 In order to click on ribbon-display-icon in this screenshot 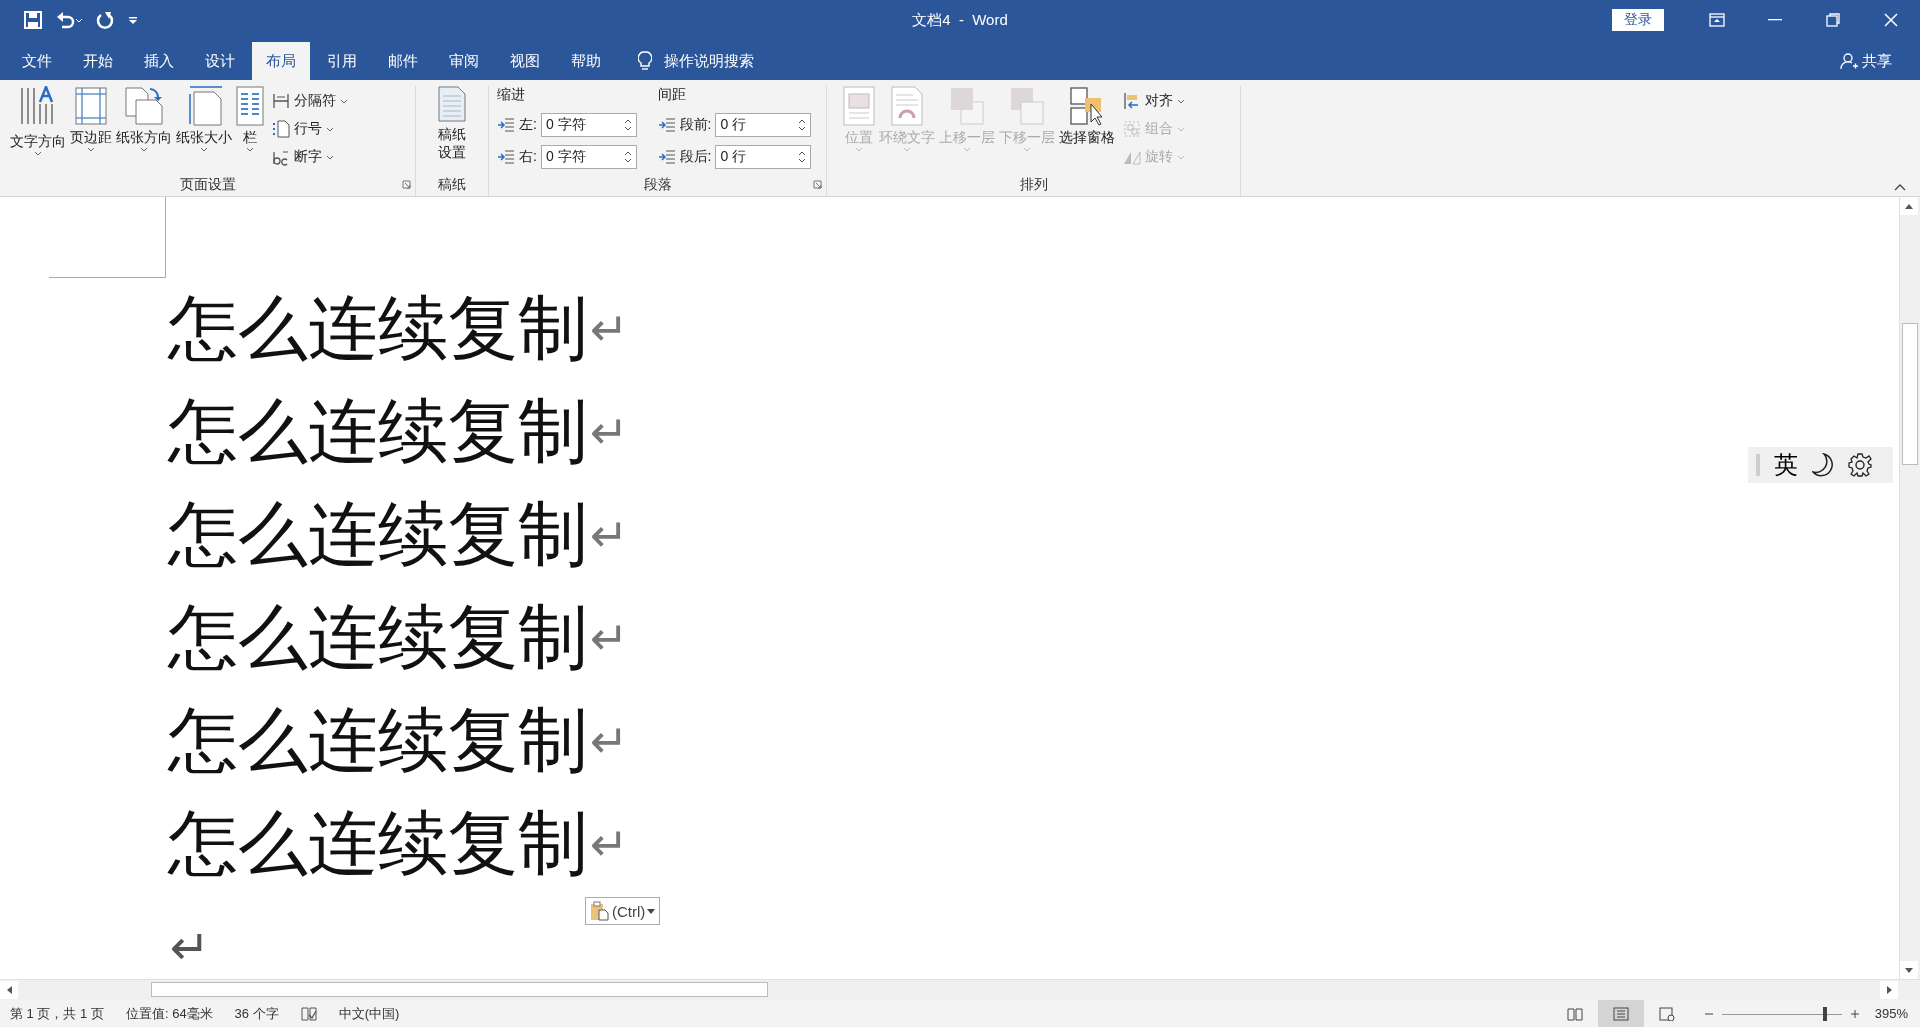, I will do `click(1717, 20)`.